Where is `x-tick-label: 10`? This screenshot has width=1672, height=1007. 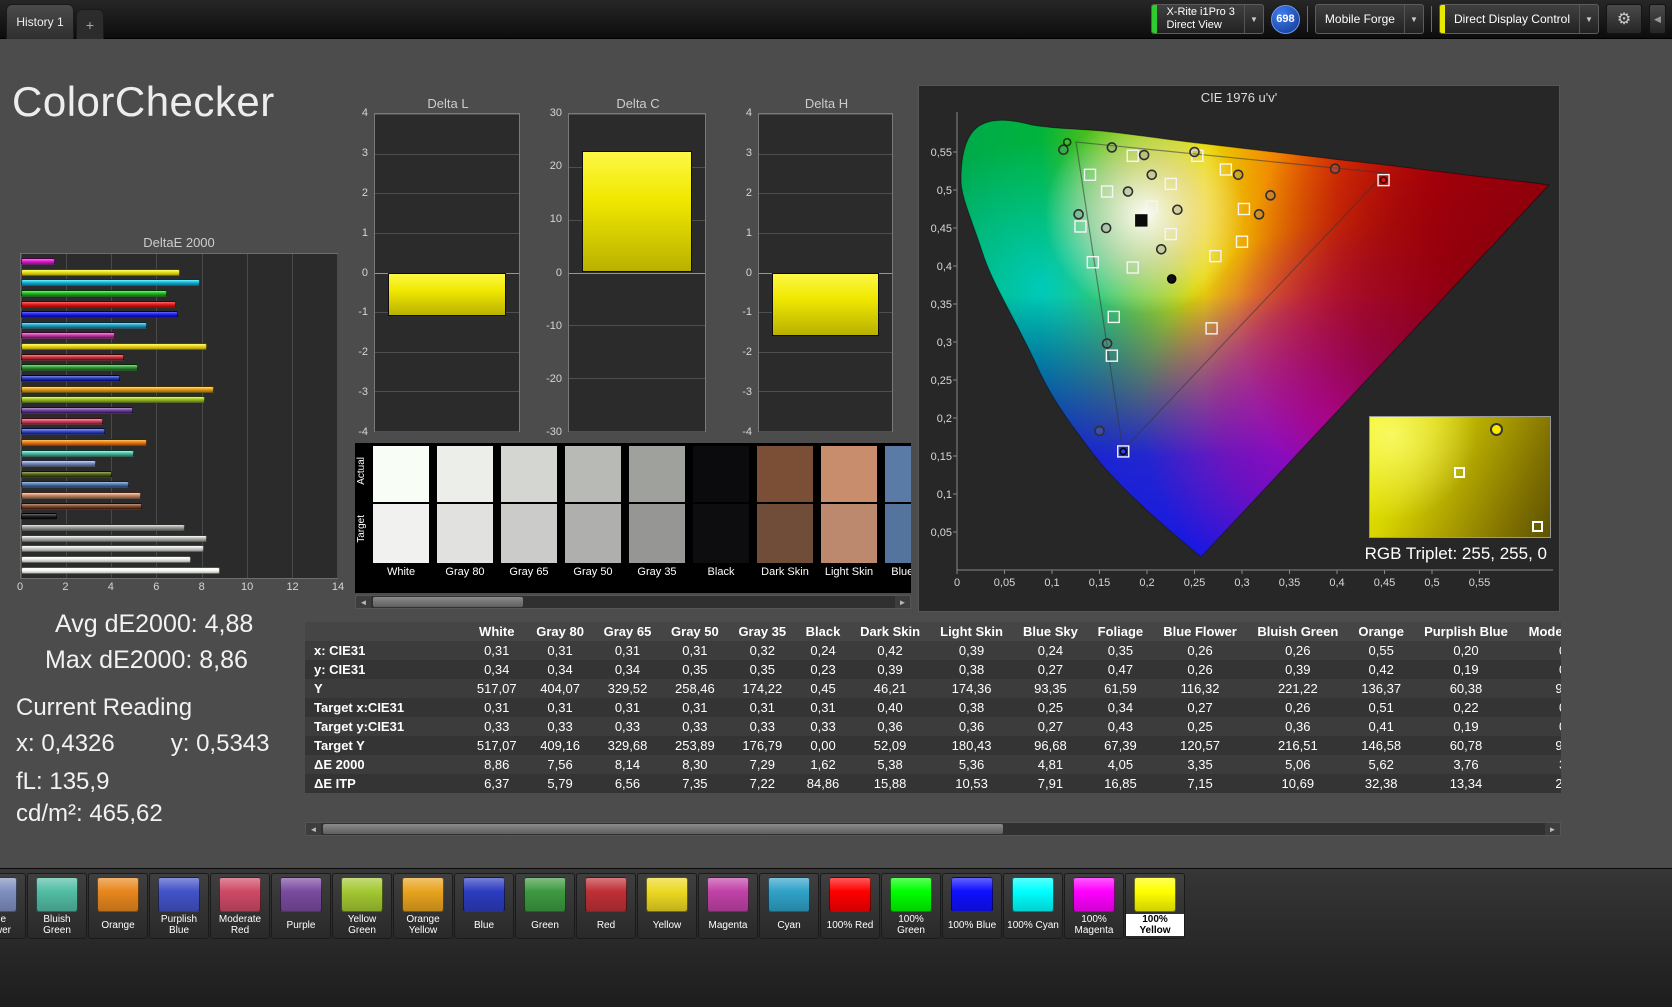
x-tick-label: 10 is located at coordinates (247, 587).